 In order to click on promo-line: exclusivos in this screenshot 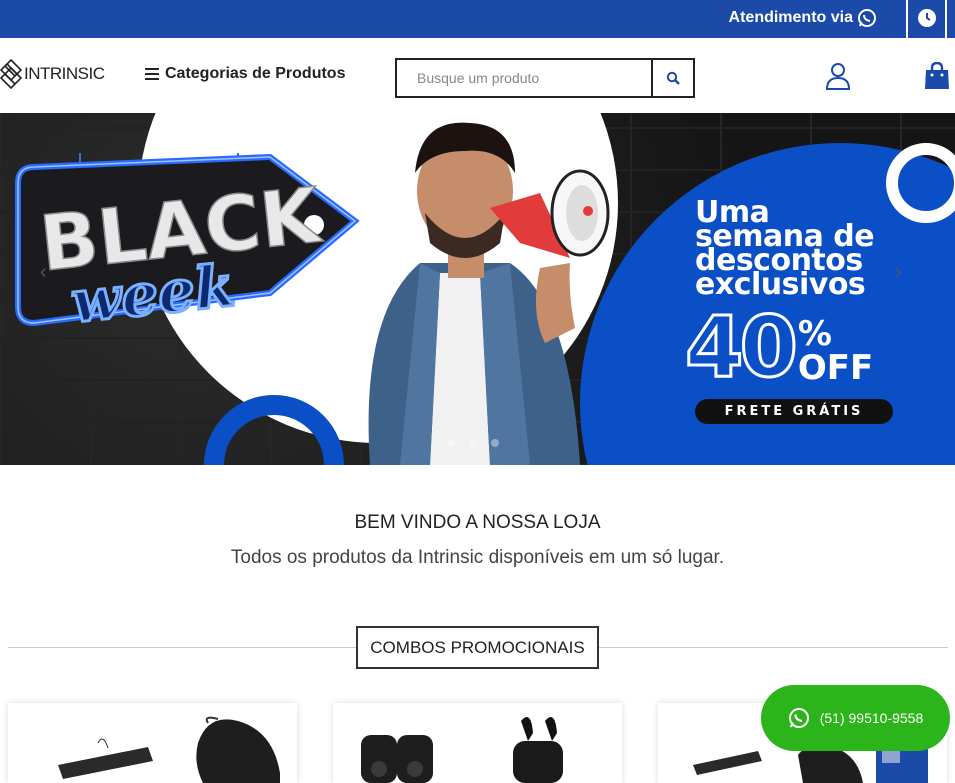, I will do `click(780, 284)`.